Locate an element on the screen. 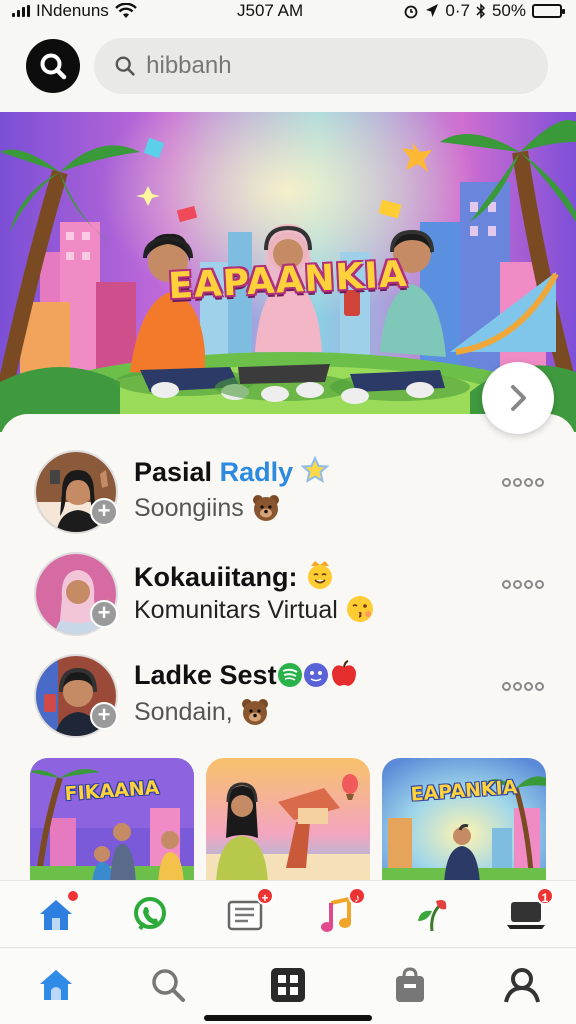  face-emoji is located at coordinates (315, 675).